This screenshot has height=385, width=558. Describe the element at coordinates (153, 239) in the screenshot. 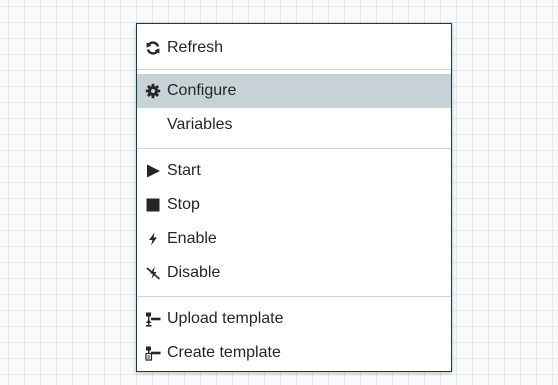

I see `bolt-icon` at that location.